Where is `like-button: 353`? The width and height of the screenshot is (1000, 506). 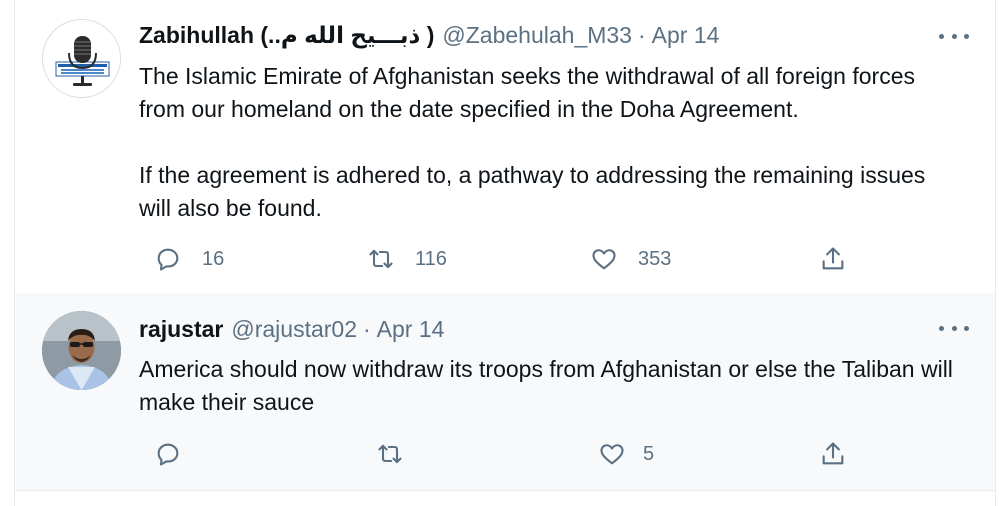
like-button: 353 is located at coordinates (630, 259).